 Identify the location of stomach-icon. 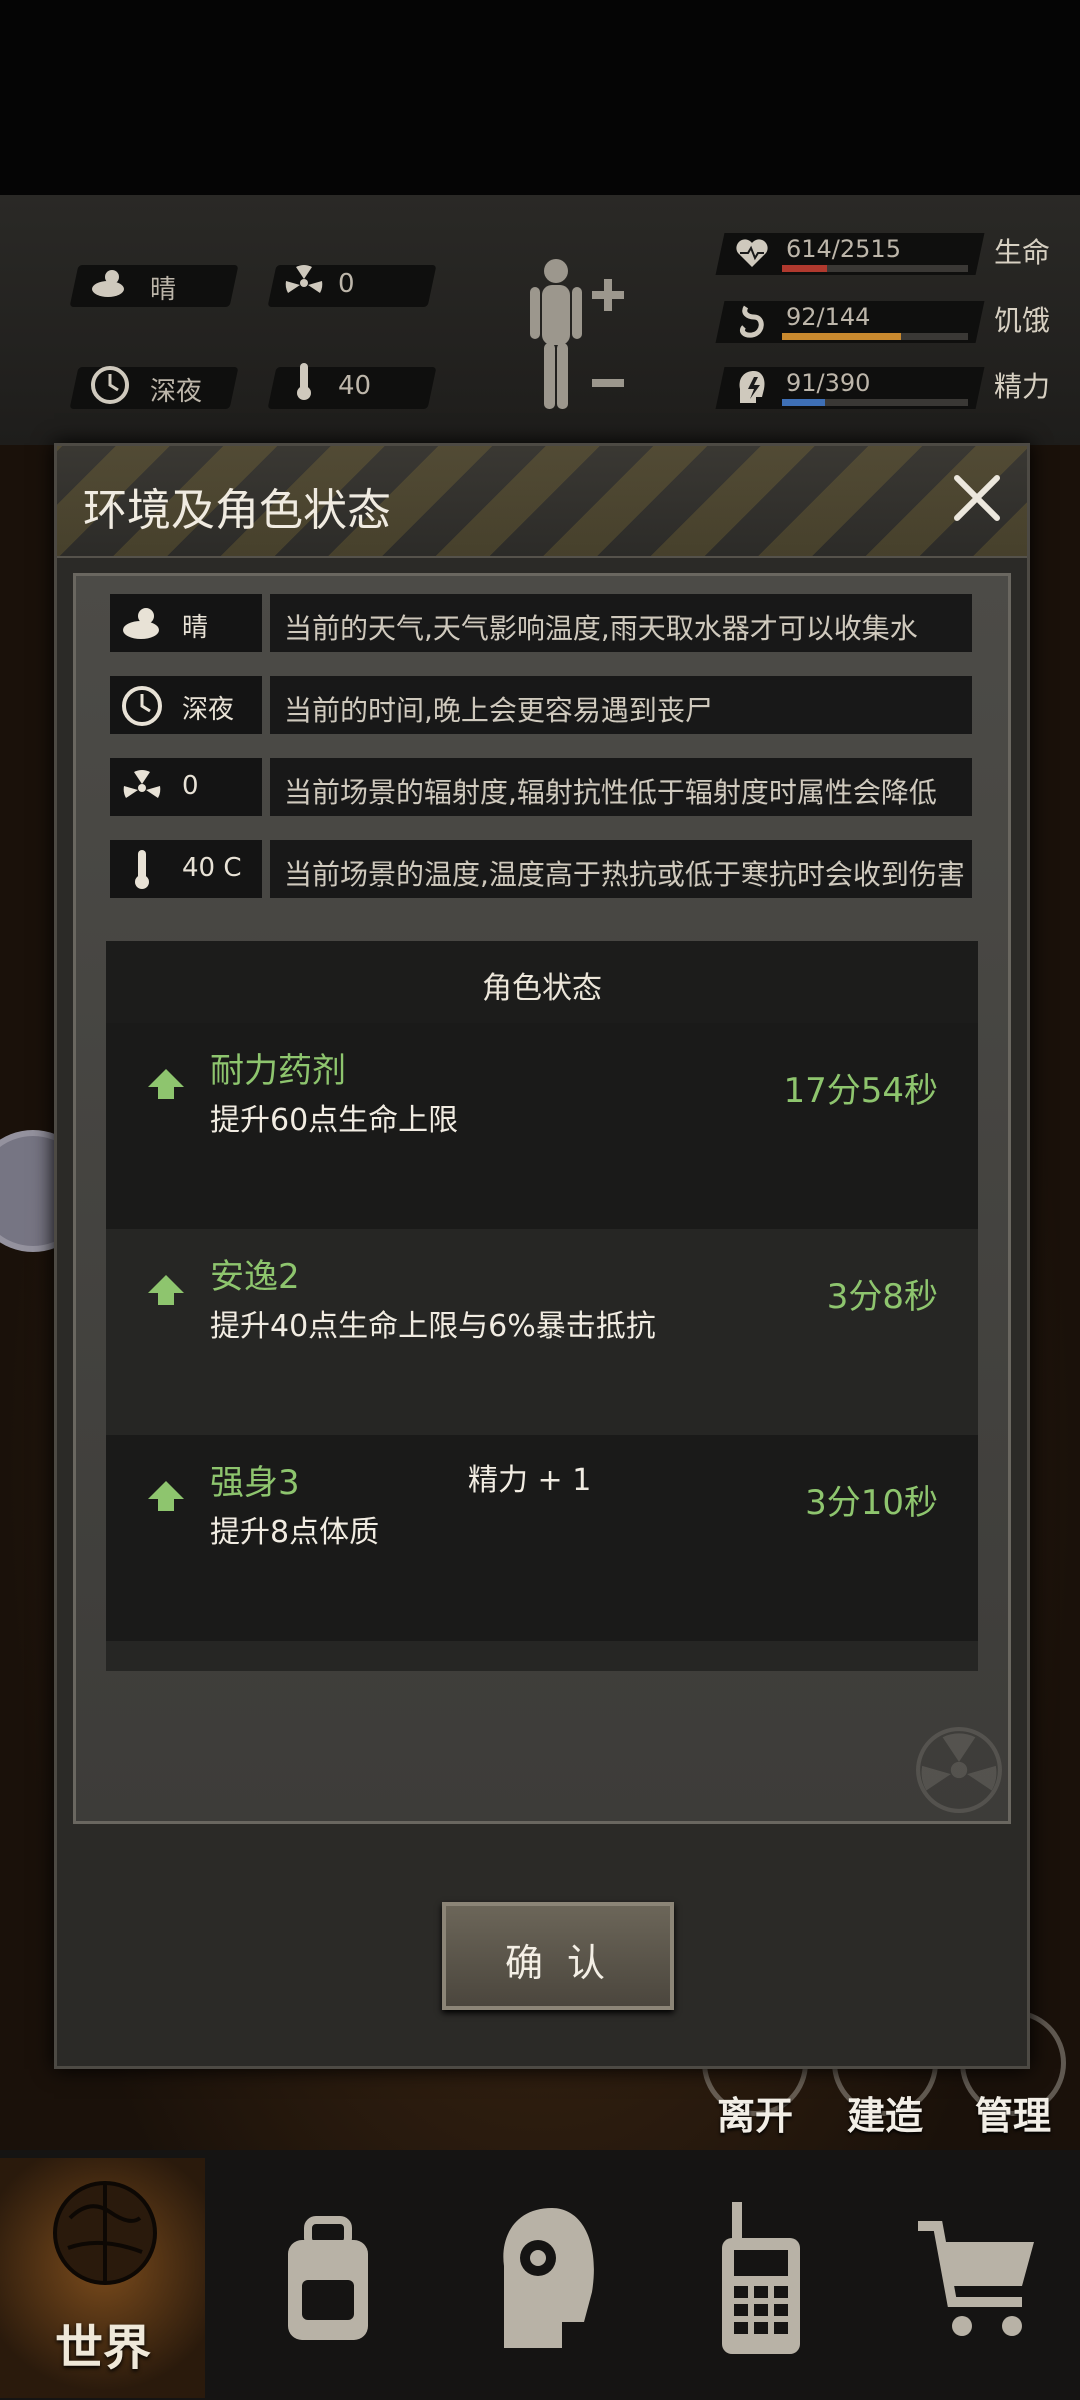
(751, 321).